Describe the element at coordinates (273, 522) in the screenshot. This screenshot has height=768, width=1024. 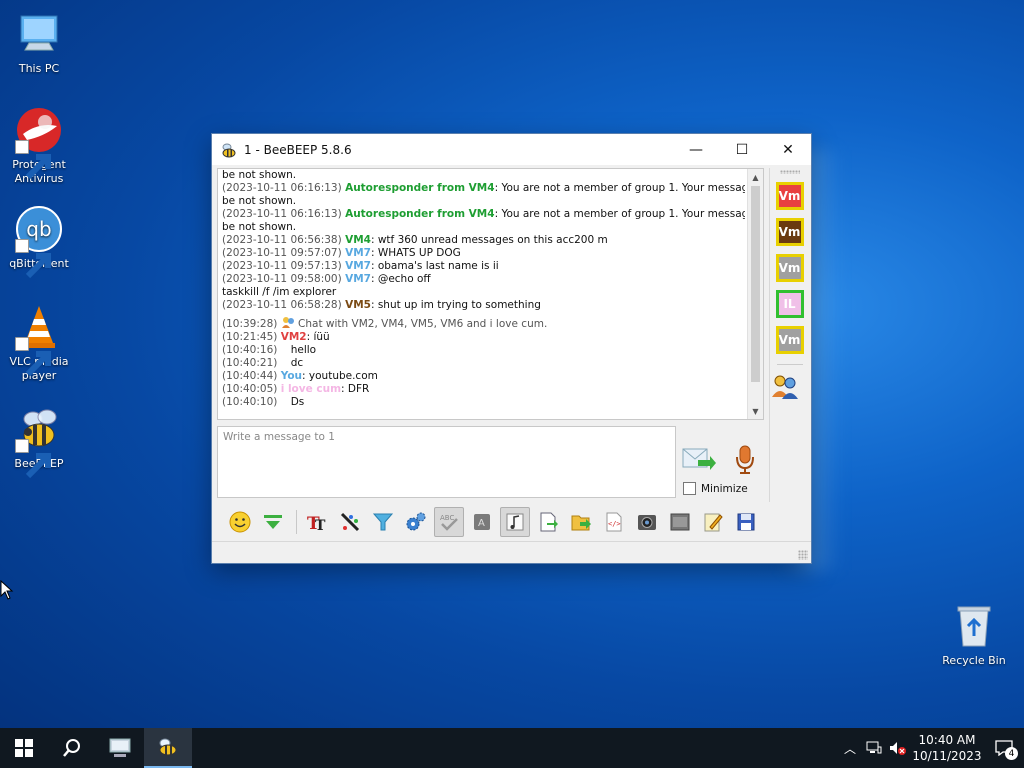
I see `collapse-button` at that location.